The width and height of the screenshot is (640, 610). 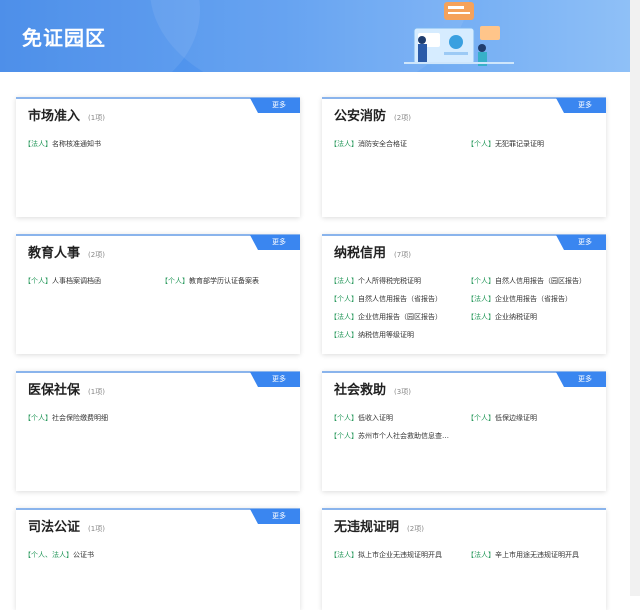 I want to click on list-item: 【个人】自然人信用报告（省报告）, so click(x=386, y=299).